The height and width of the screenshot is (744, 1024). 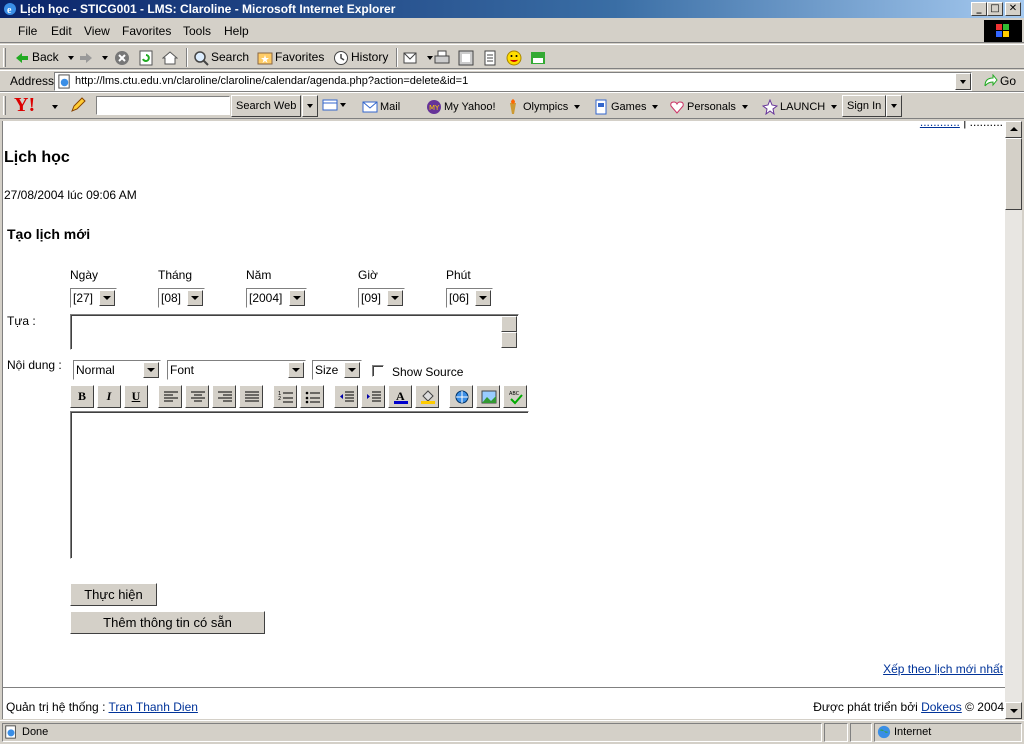 What do you see at coordinates (744, 107) in the screenshot?
I see `personals-dropdown-icon` at bounding box center [744, 107].